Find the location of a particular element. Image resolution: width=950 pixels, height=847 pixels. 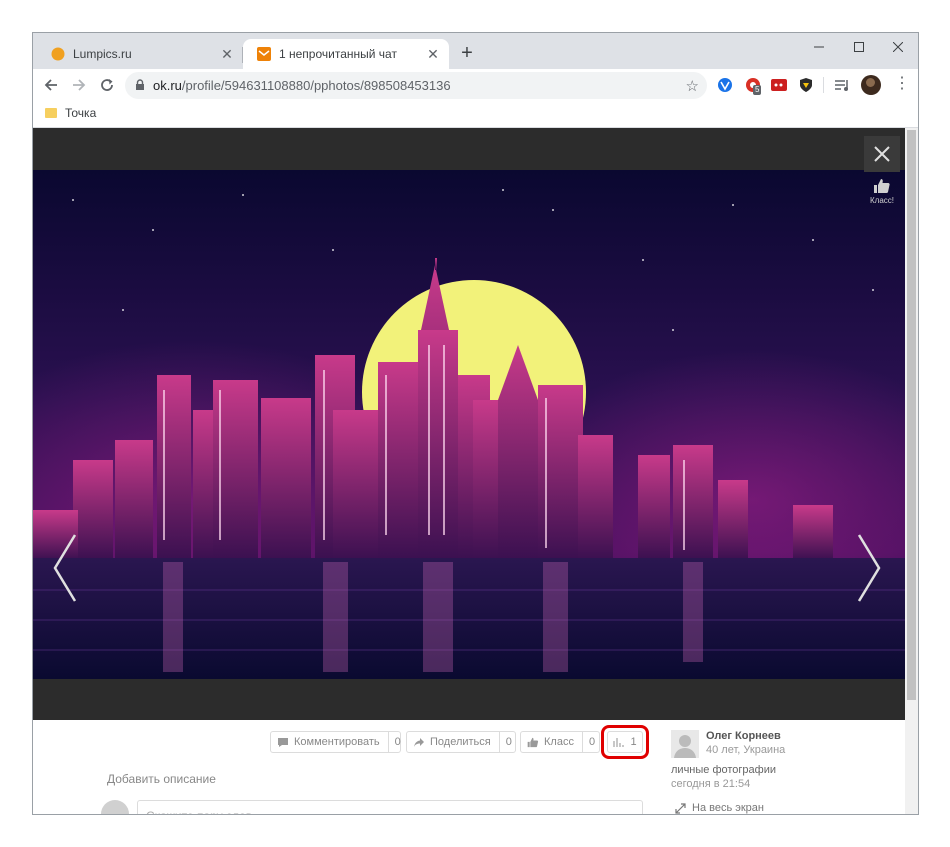

tab-ok-chat: 1 непрочитанный чат ✕ is located at coordinates (346, 54).